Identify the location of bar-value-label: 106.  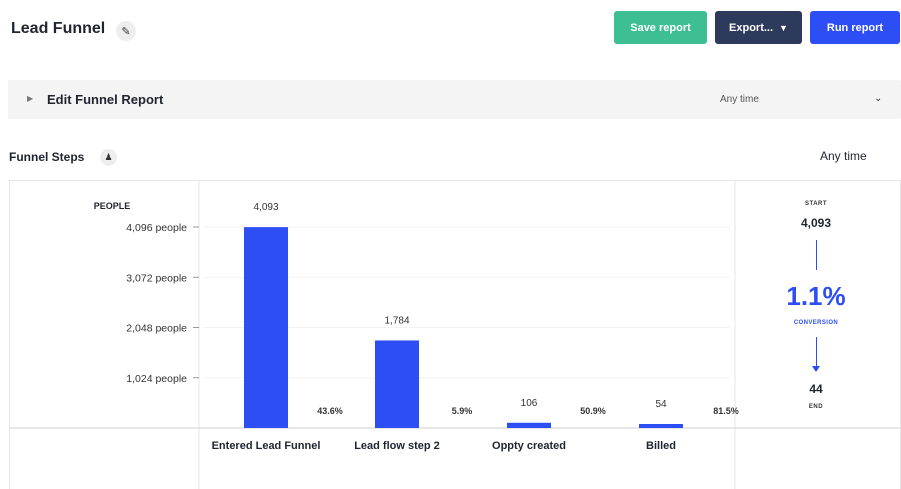
(529, 403).